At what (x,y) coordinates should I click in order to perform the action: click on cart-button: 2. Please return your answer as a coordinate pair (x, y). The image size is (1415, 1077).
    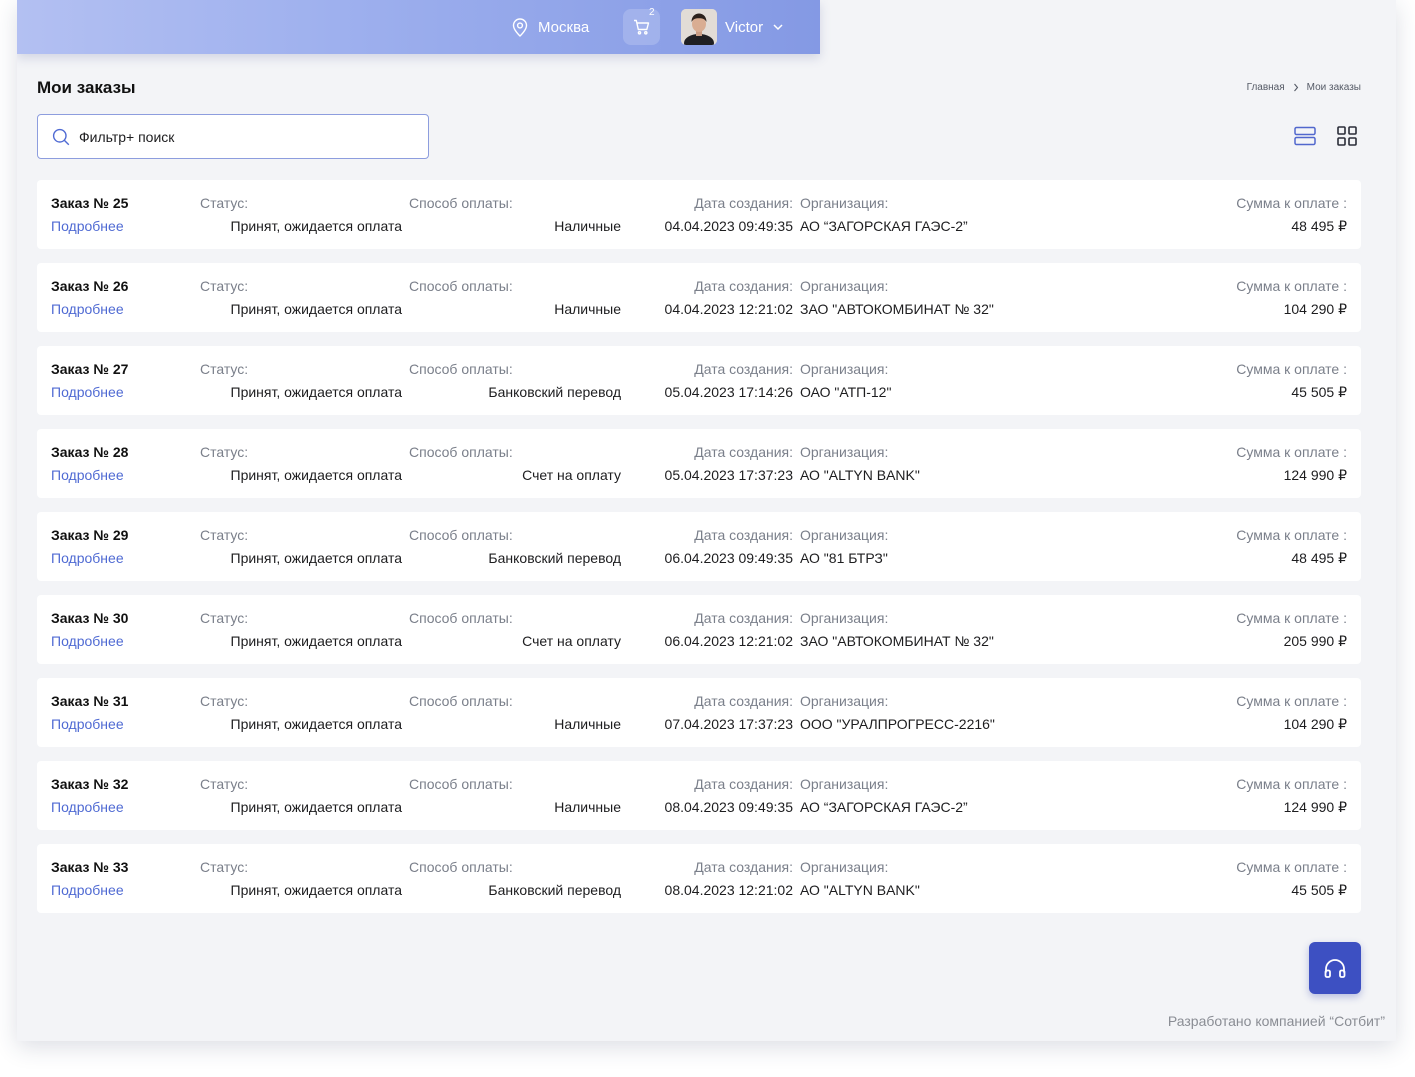
    Looking at the image, I should click on (641, 26).